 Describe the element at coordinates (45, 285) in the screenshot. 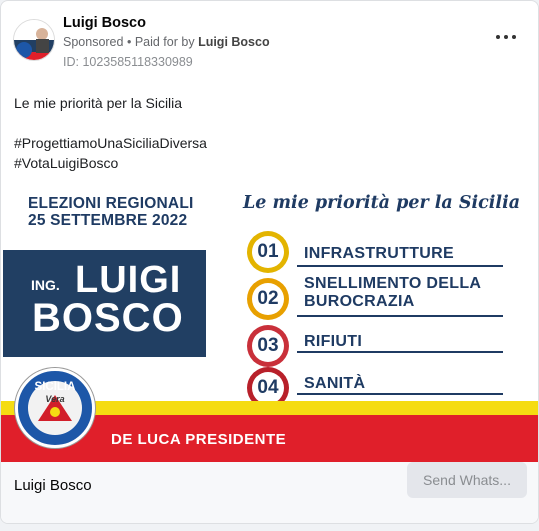

I see `candidate-title: ING.` at that location.